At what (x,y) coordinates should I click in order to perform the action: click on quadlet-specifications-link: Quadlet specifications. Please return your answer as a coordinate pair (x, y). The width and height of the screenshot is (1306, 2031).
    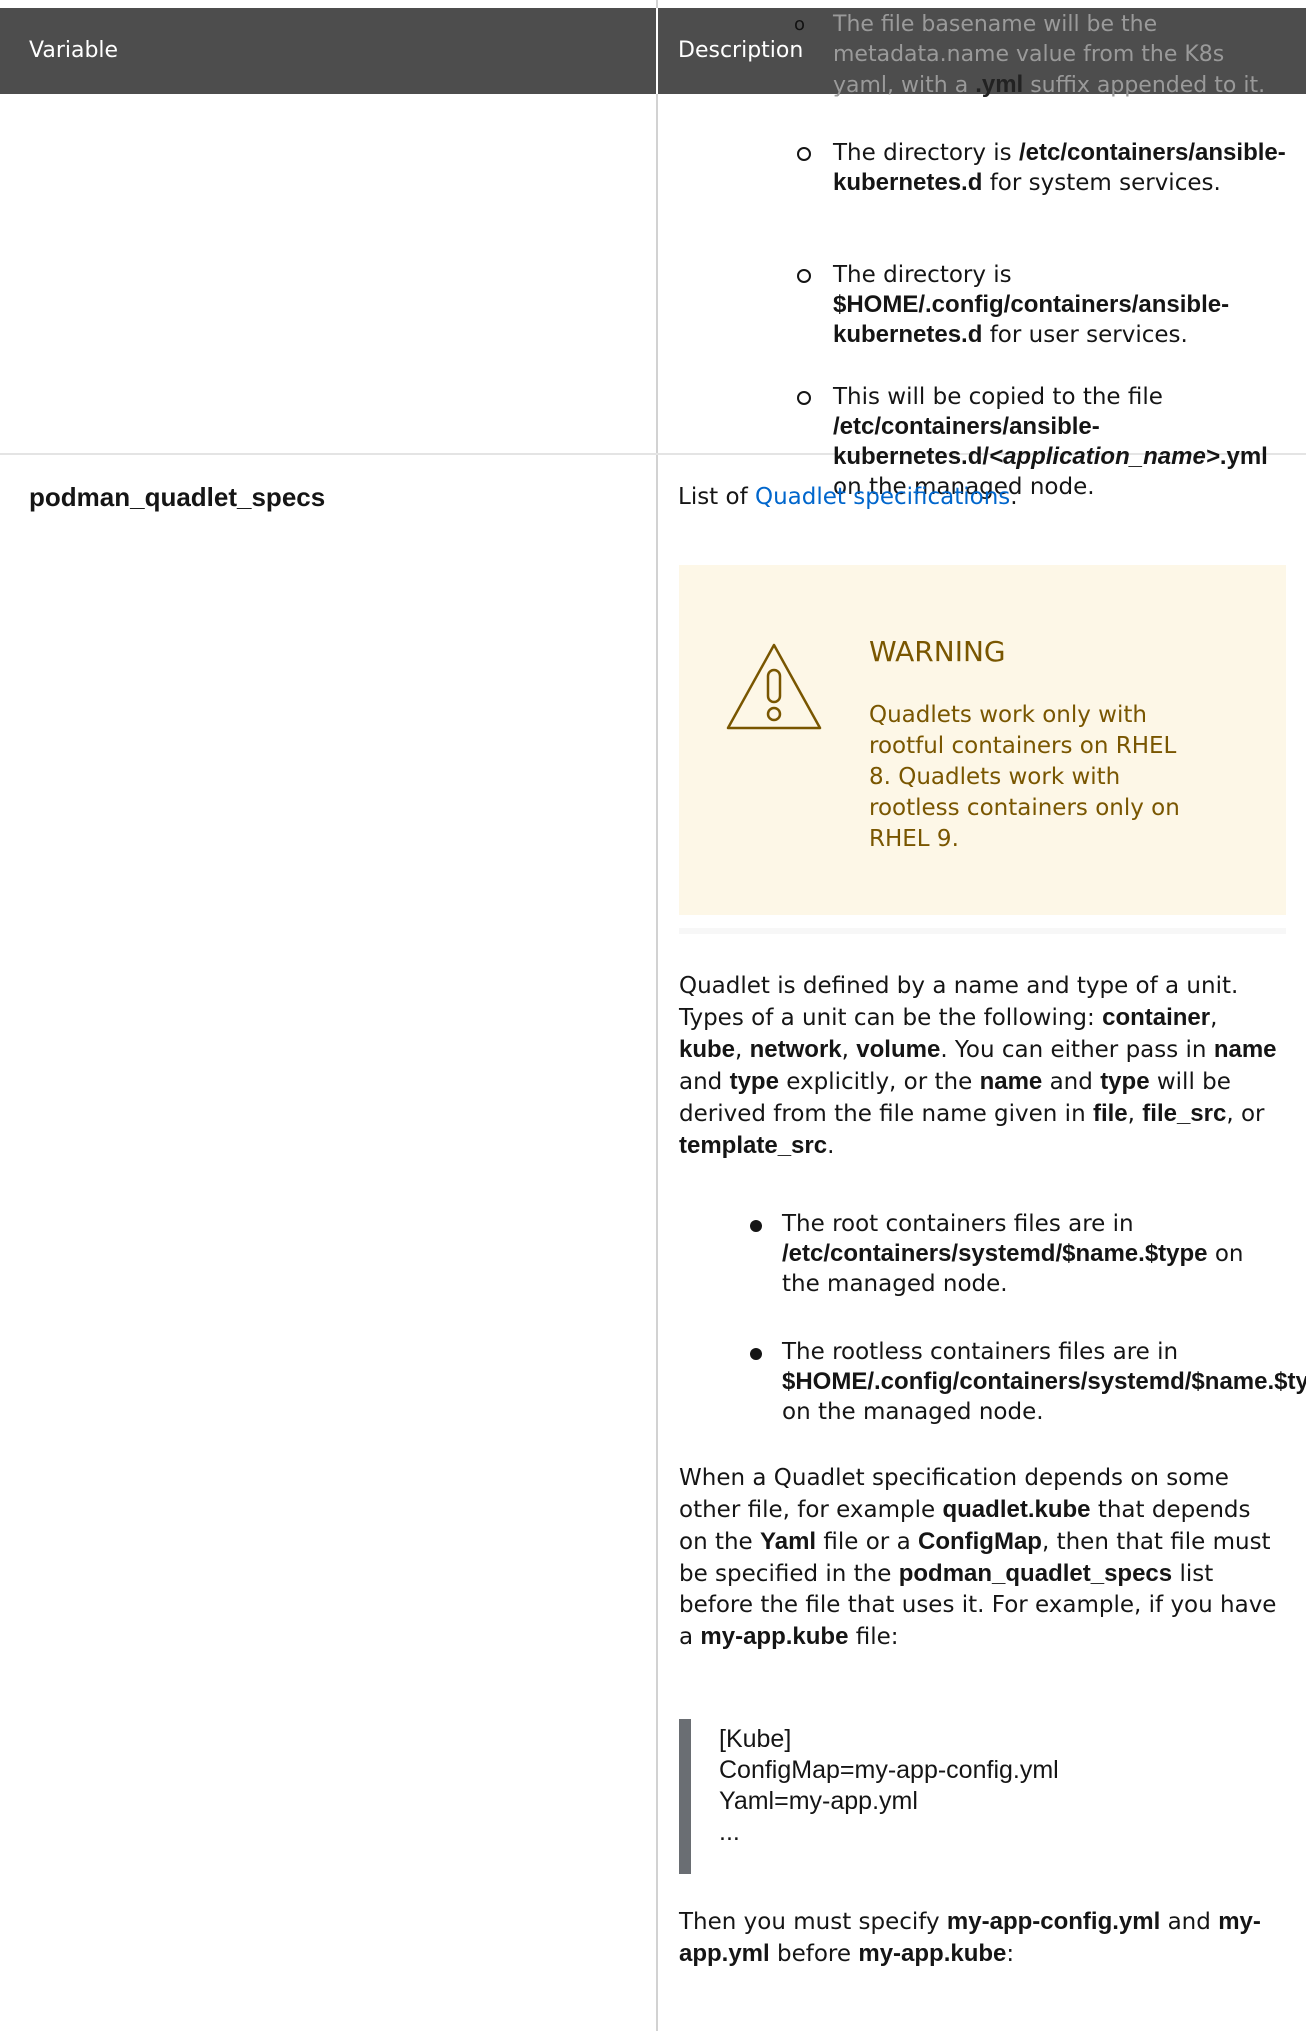
    Looking at the image, I should click on (882, 497).